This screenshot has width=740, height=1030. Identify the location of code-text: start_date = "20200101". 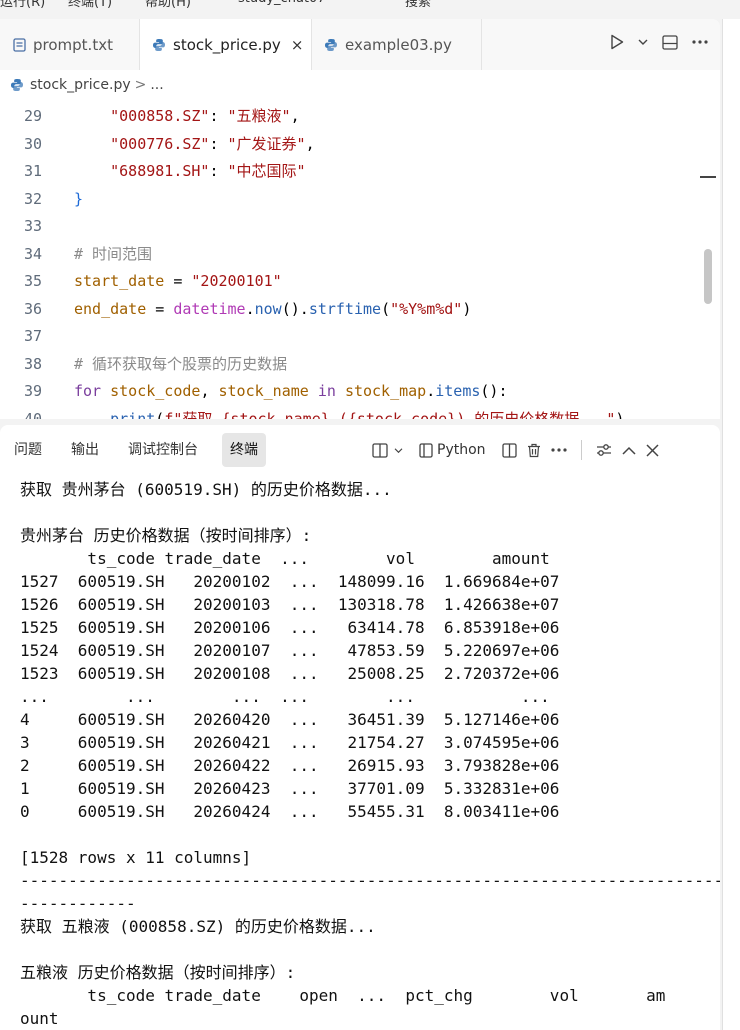
(178, 281).